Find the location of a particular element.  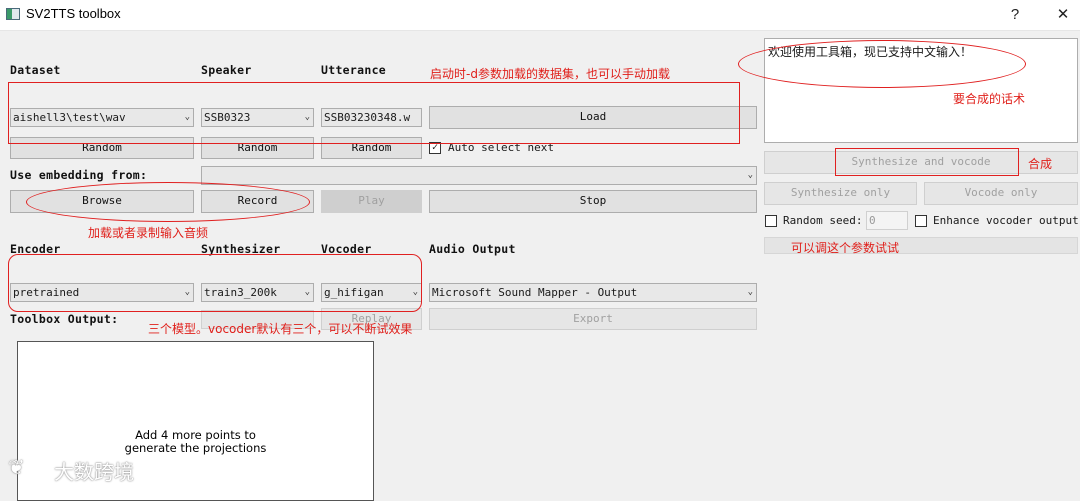

watermark-text: 大数跨境 is located at coordinates (94, 472).